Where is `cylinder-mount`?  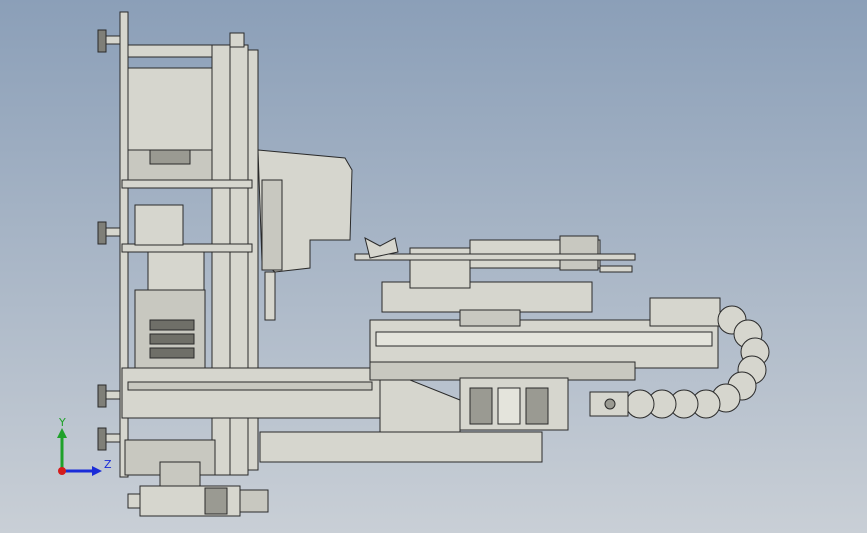 cylinder-mount is located at coordinates (180, 474).